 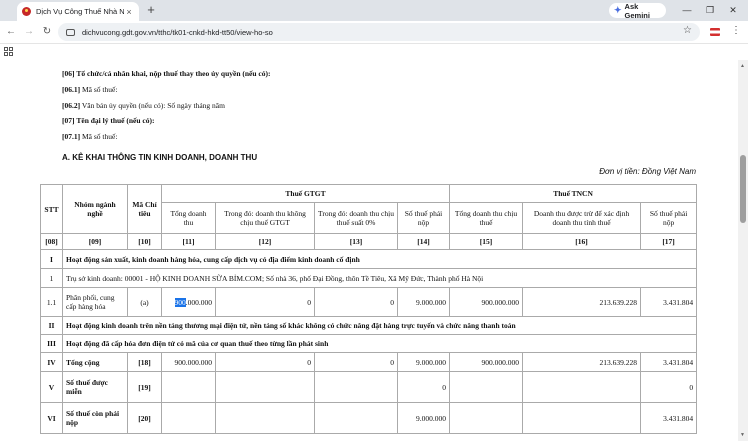 What do you see at coordinates (486, 302) in the screenshot?
I see `row-1-1-c15: 900.000.000` at bounding box center [486, 302].